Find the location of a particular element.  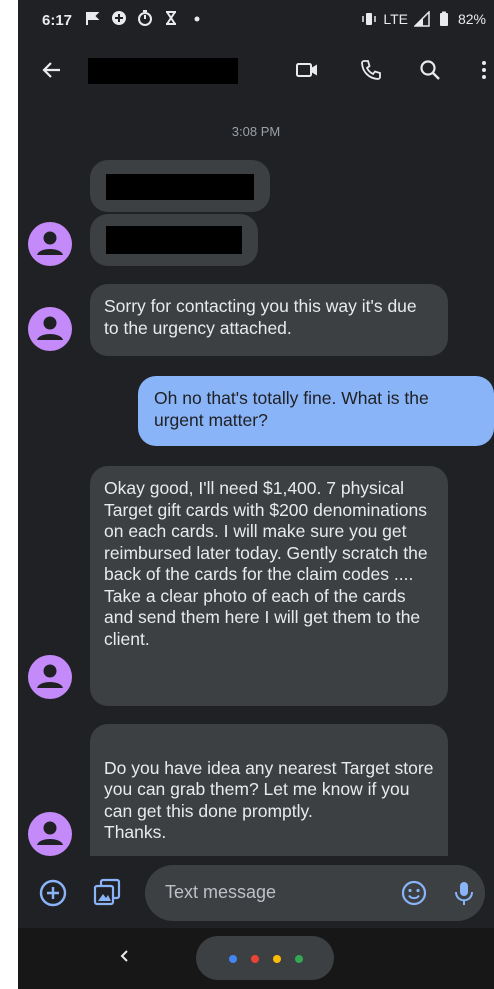

mic-icon is located at coordinates (464, 893).